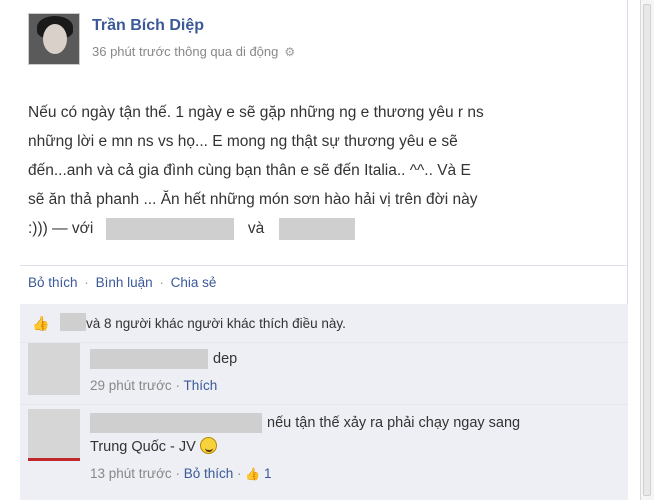 Image resolution: width=654 pixels, height=500 pixels. Describe the element at coordinates (225, 359) in the screenshot. I see `comment-text: dep` at that location.